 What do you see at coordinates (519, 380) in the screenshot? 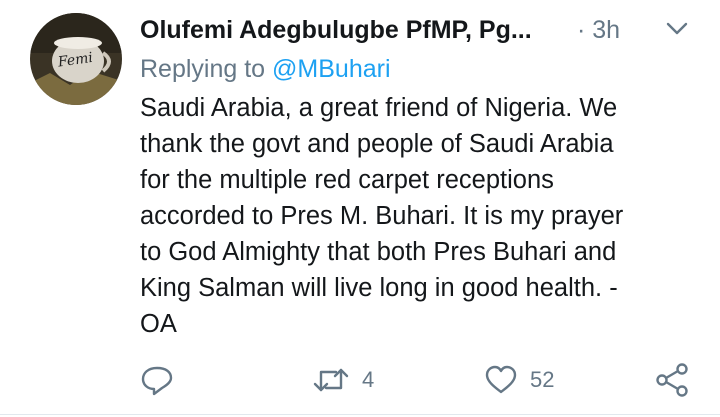
I see `like-button: 52` at bounding box center [519, 380].